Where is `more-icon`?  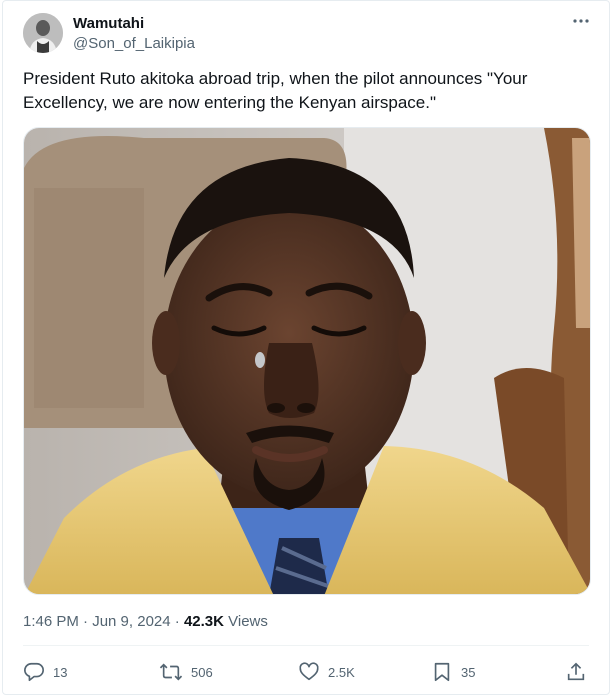
more-icon is located at coordinates (581, 23).